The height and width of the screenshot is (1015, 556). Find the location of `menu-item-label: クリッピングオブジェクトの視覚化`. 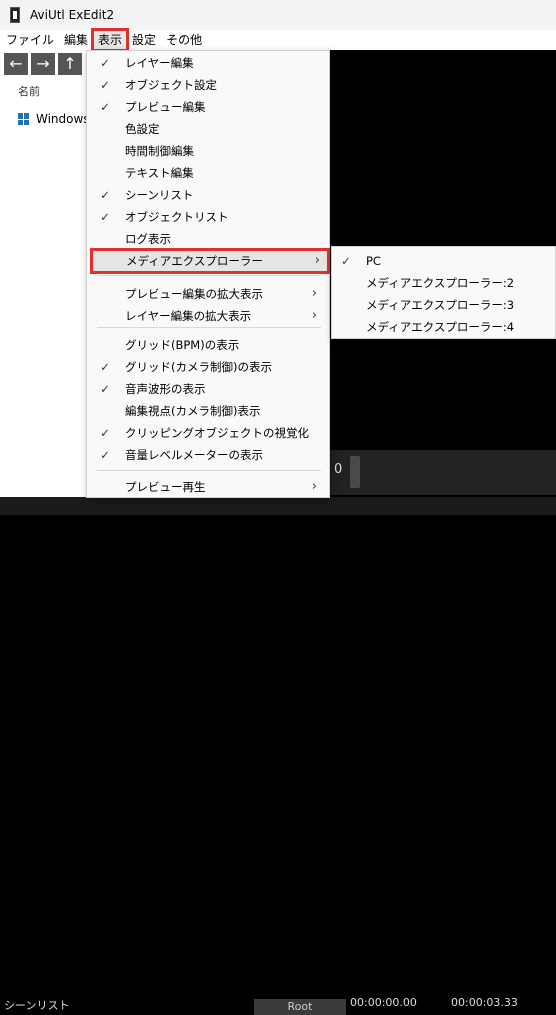

menu-item-label: クリッピングオブジェクトの視覚化 is located at coordinates (217, 433).